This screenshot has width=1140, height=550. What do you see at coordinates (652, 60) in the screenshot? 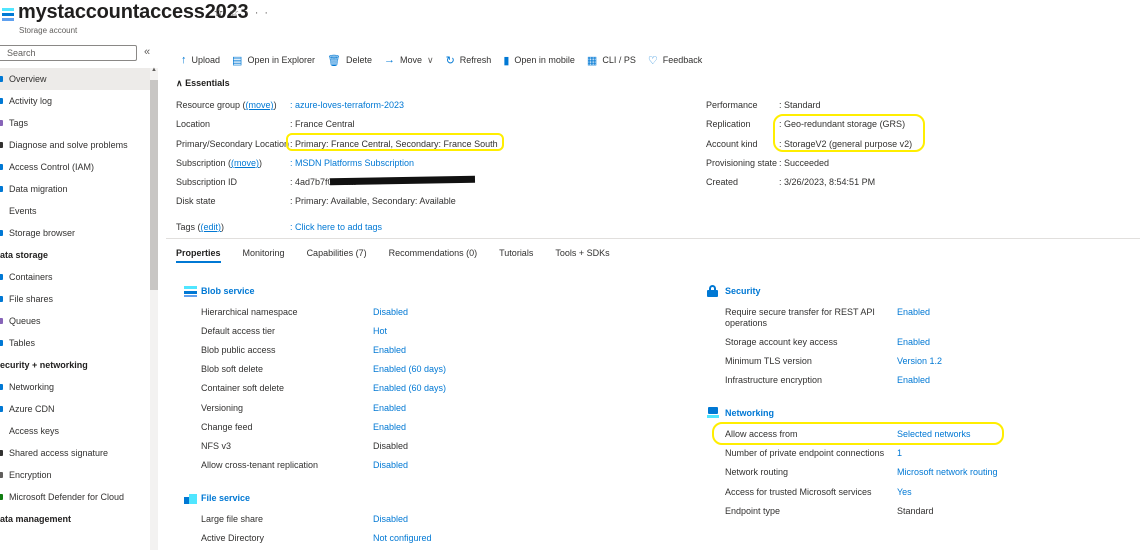
I see `feedback-icon: ♡` at bounding box center [652, 60].